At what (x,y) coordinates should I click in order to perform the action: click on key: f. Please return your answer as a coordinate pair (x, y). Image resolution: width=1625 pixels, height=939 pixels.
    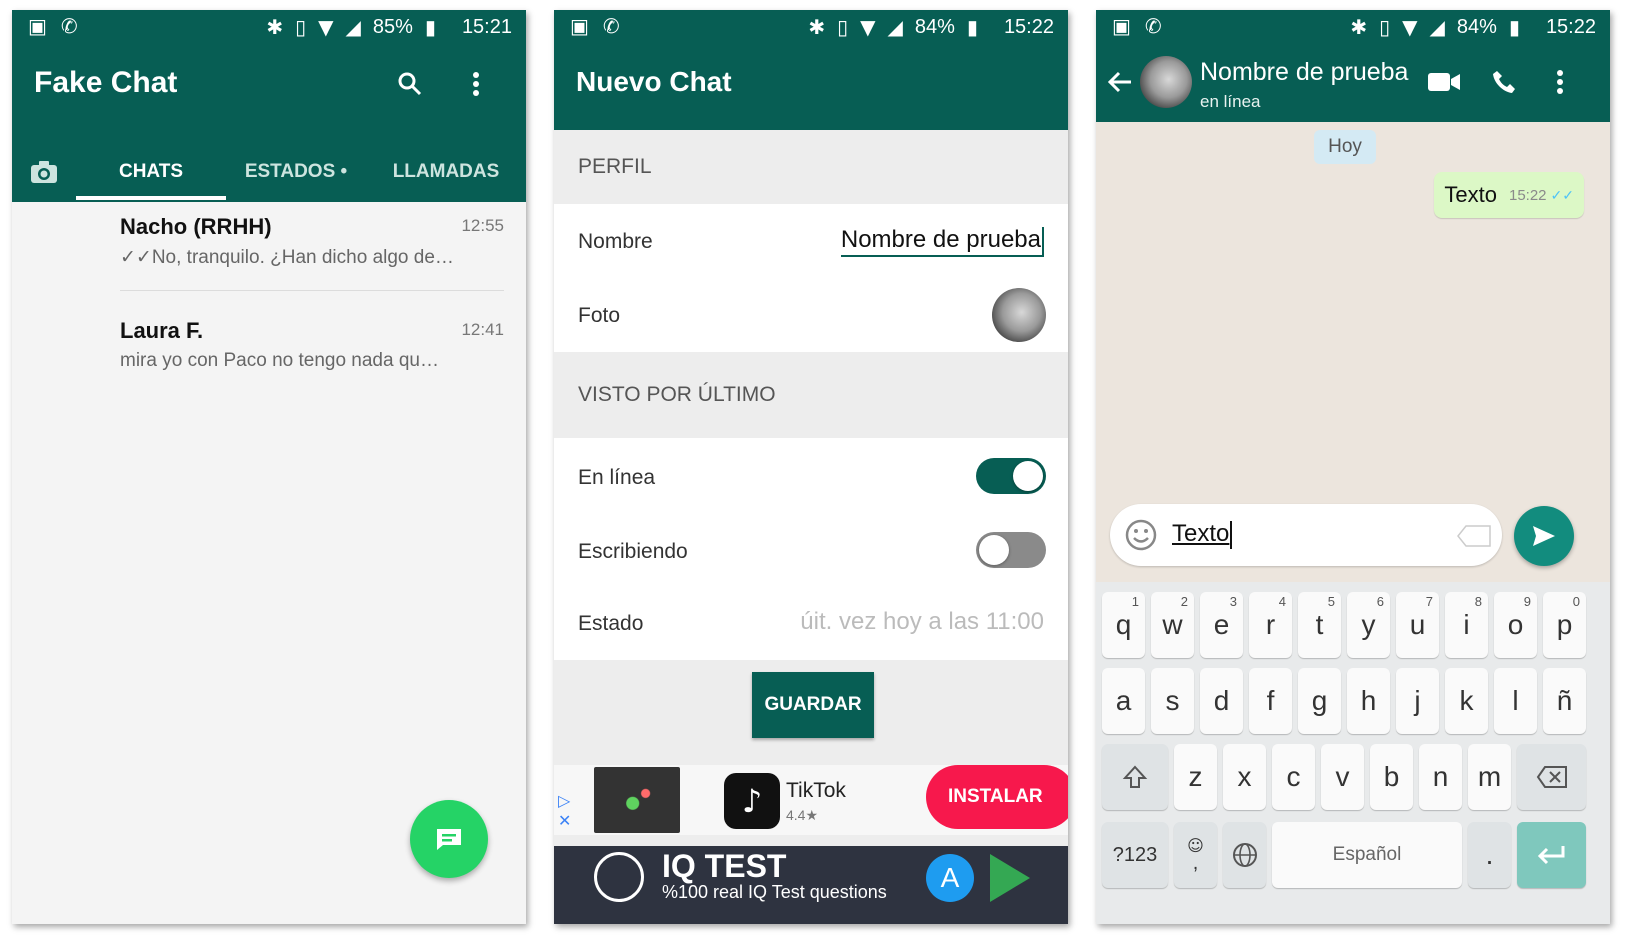
    Looking at the image, I should click on (1270, 701).